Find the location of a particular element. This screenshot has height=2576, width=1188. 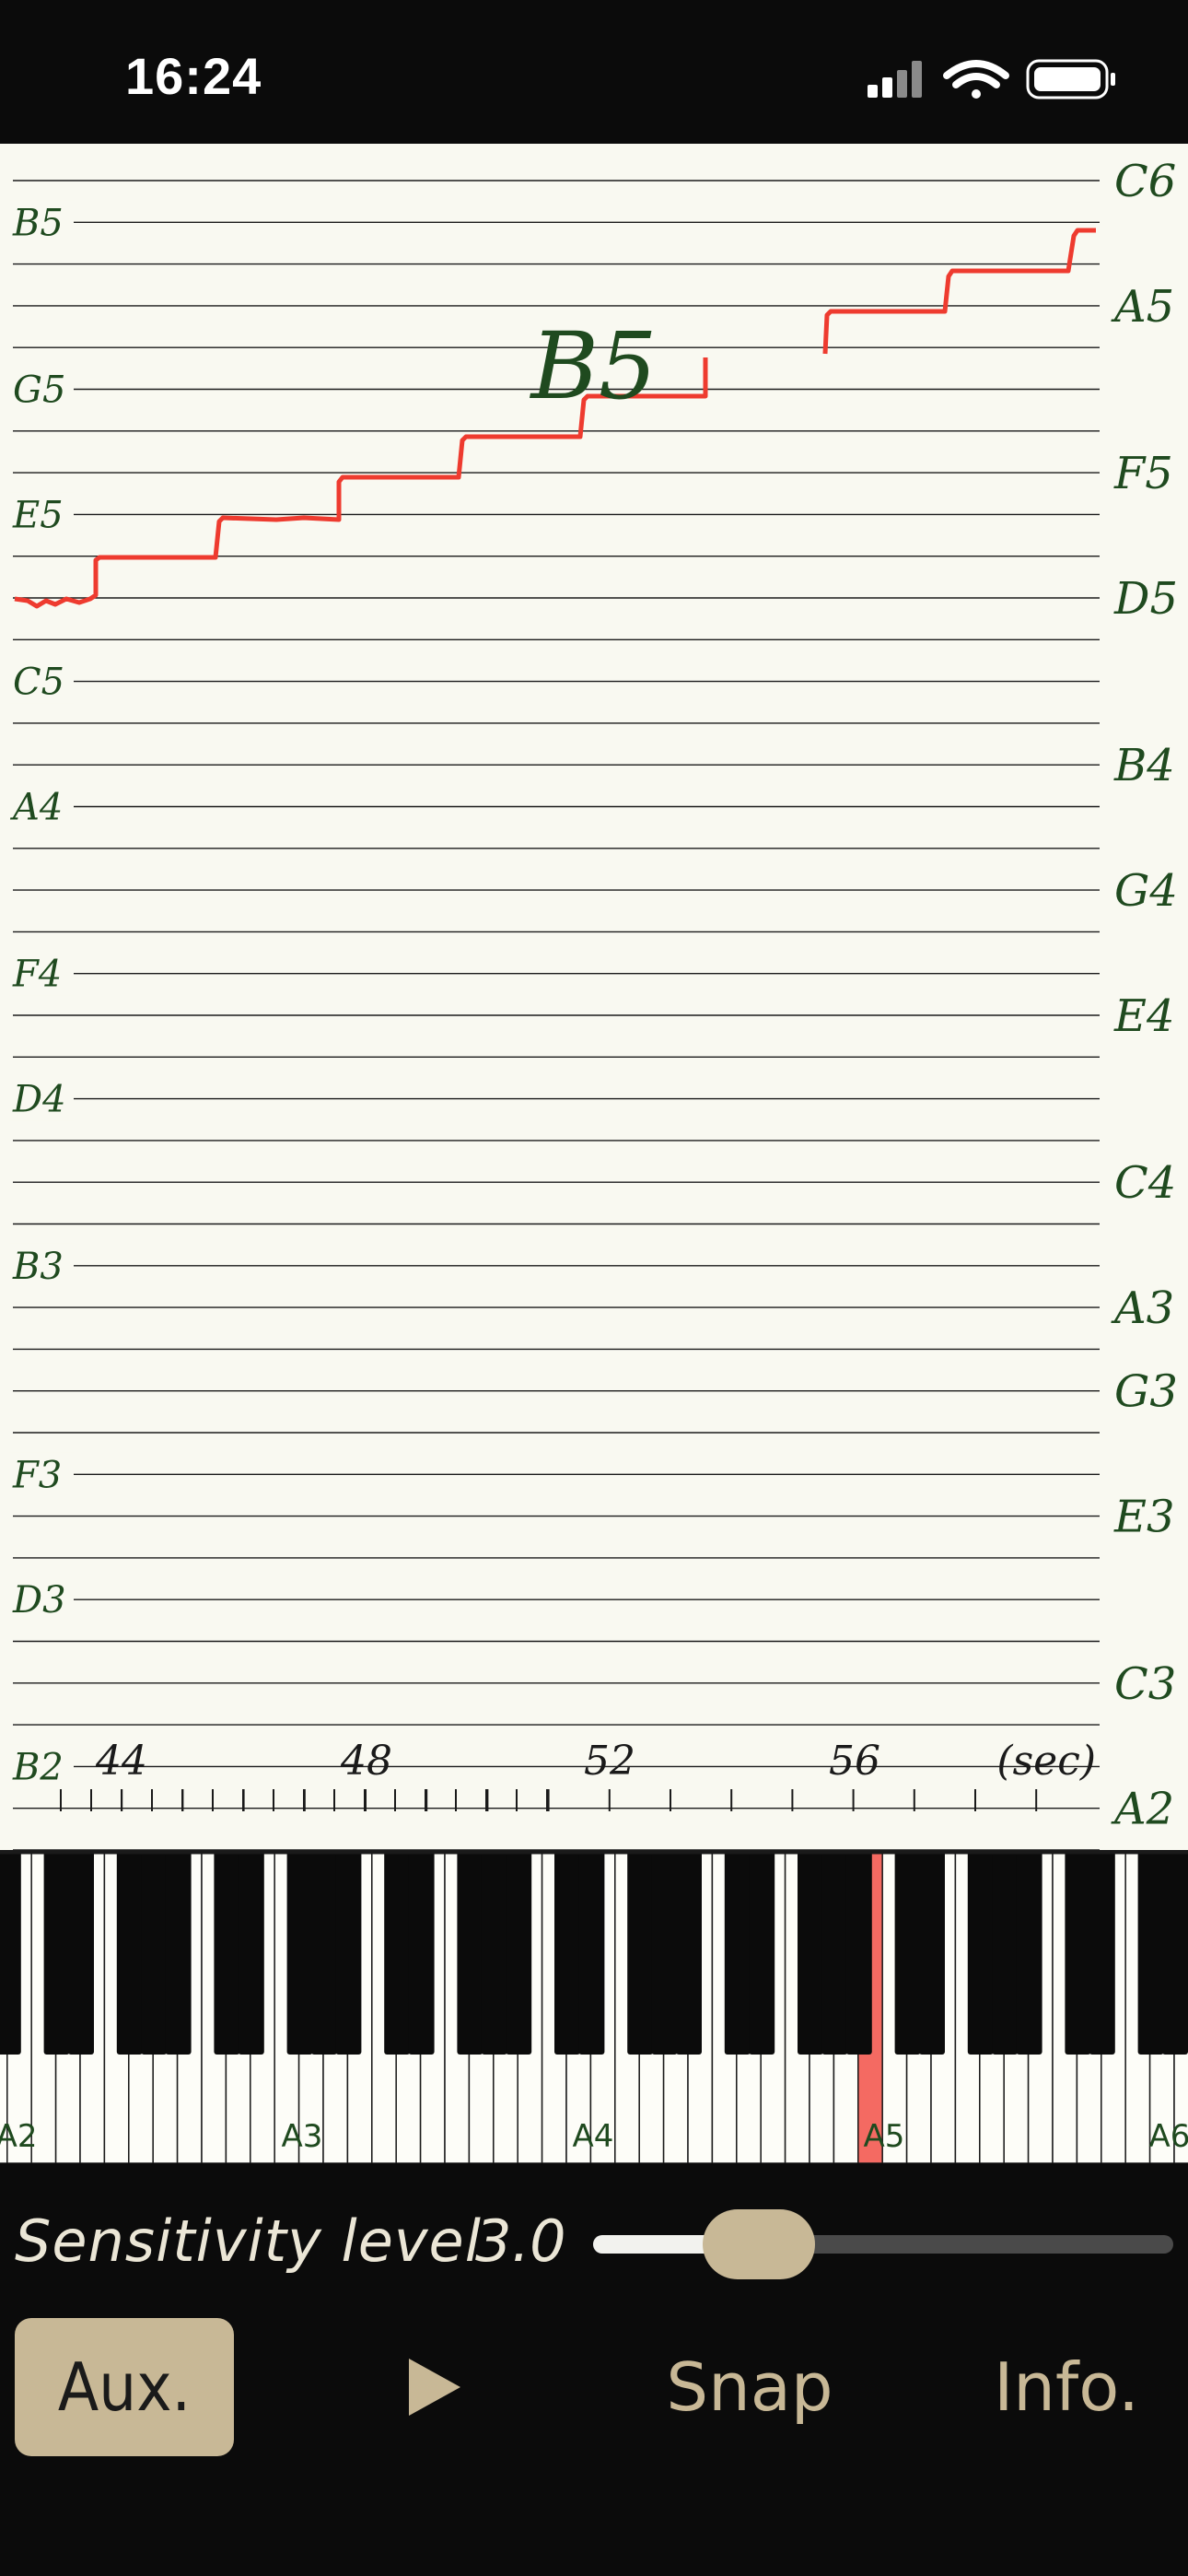

aux-button: Aux. is located at coordinates (124, 2387).